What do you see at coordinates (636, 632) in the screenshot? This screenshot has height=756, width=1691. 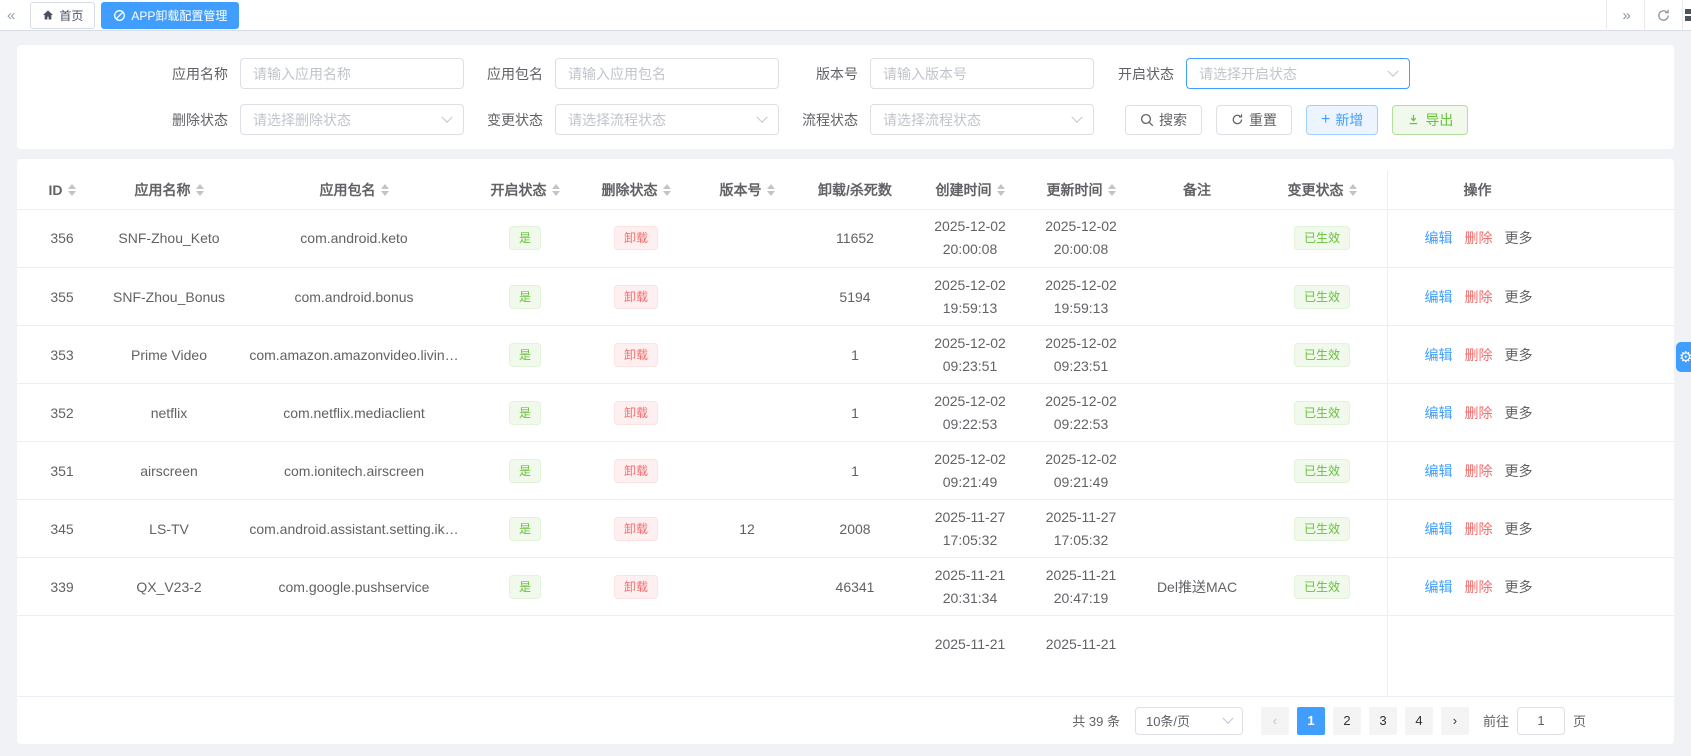 I see `cell-del` at bounding box center [636, 632].